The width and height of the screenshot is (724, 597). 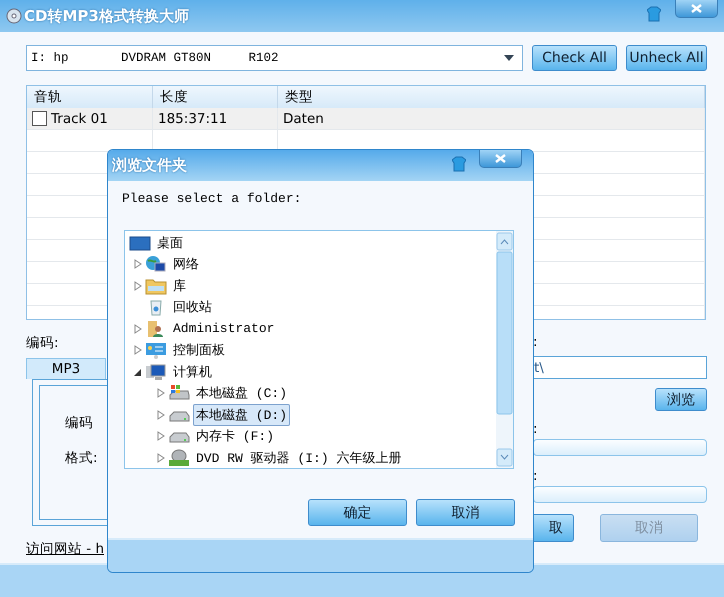 I want to click on cancel-button: 取消, so click(x=465, y=512).